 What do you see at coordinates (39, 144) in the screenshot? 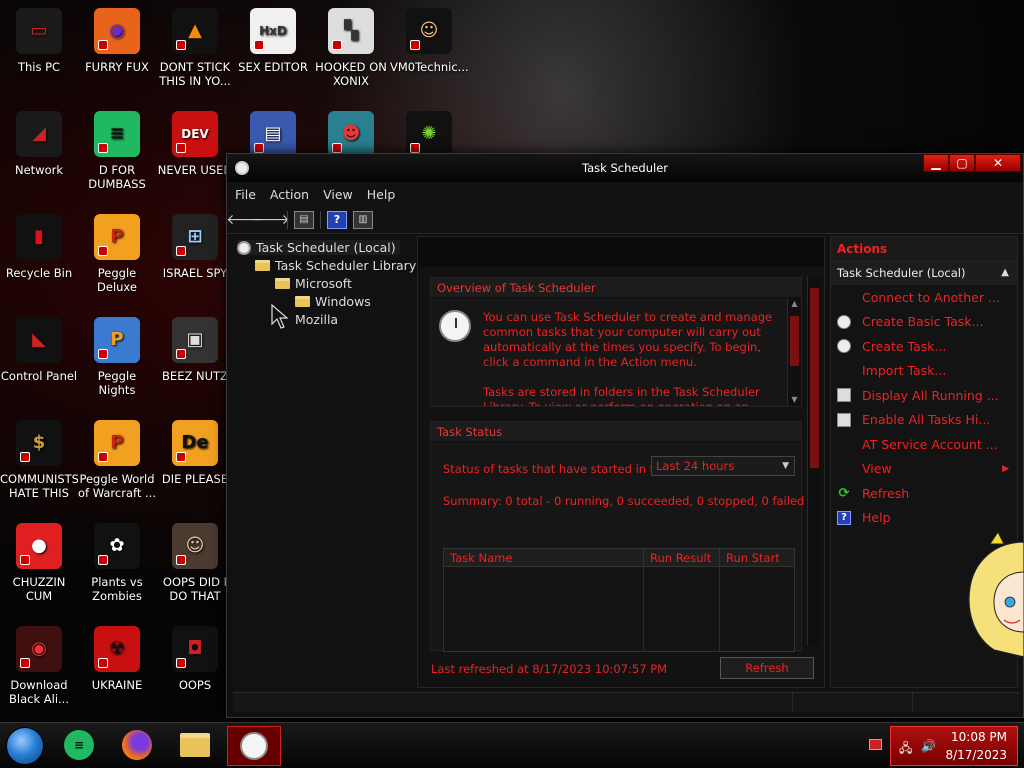
I see `desktop-icon: ◢ Network` at bounding box center [39, 144].